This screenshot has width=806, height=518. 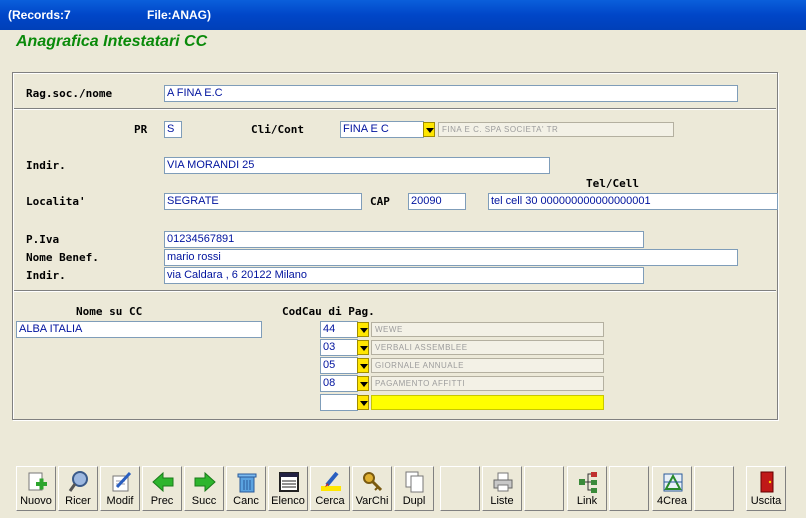 I want to click on indir2-field: via Caldara , 6 20122 Milano, so click(x=404, y=275).